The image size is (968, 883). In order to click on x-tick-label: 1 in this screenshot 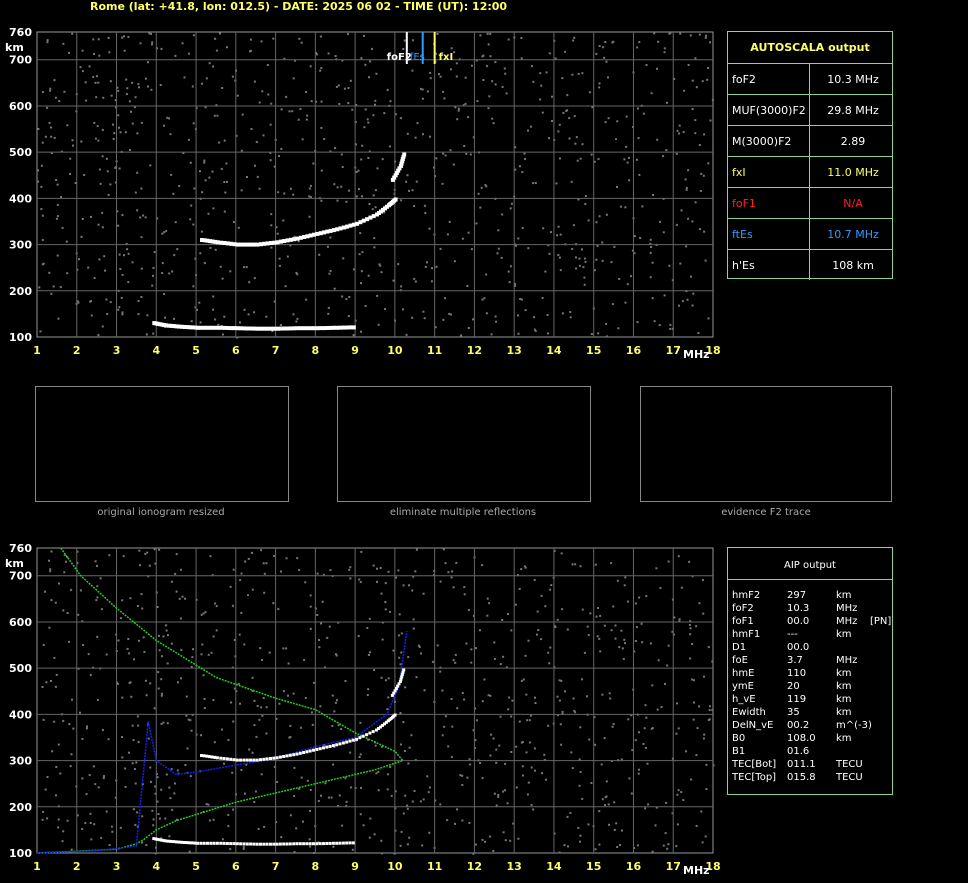, I will do `click(37, 350)`.